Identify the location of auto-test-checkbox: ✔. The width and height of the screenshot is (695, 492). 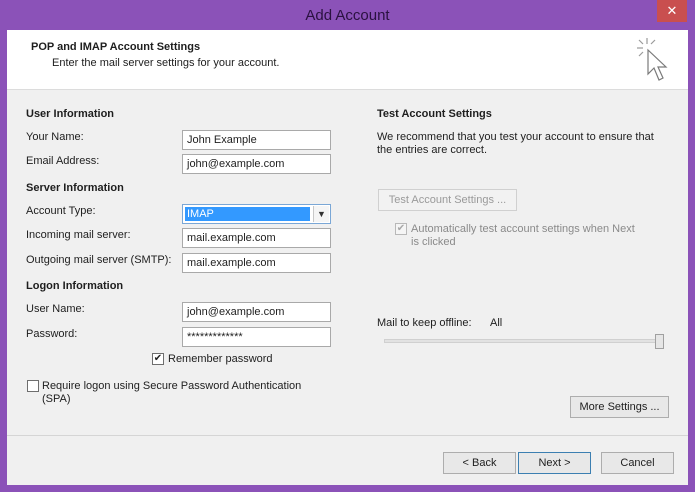
(401, 229).